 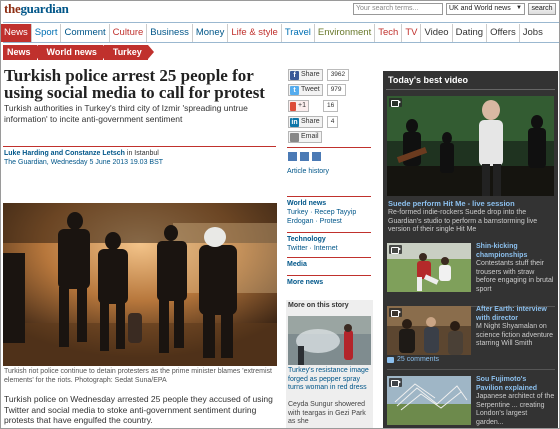 I want to click on video-comments-link: 25 comments, so click(x=413, y=359).